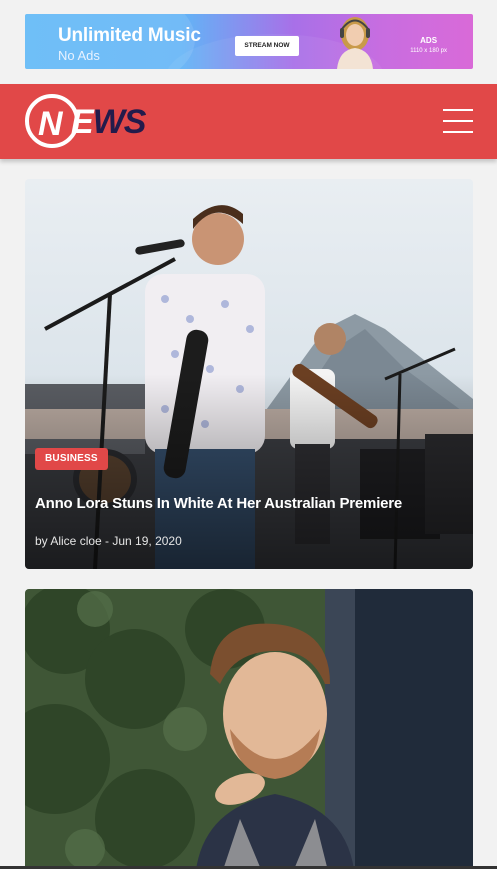 This screenshot has height=869, width=497. I want to click on logo-wordmark: EWS, so click(109, 122).